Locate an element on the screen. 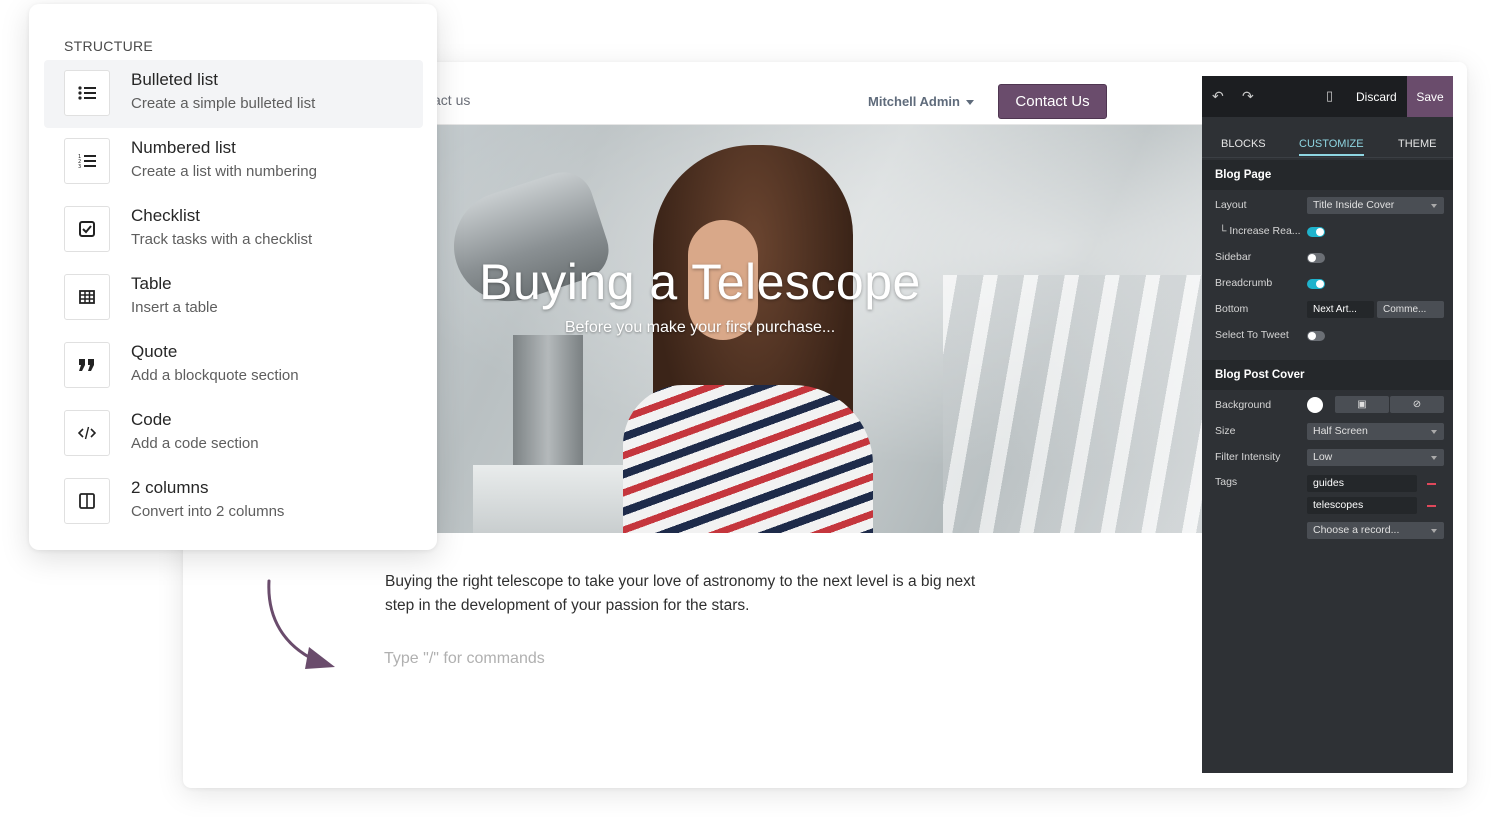 The width and height of the screenshot is (1491, 817). curved-arrow-icon is located at coordinates (301, 624).